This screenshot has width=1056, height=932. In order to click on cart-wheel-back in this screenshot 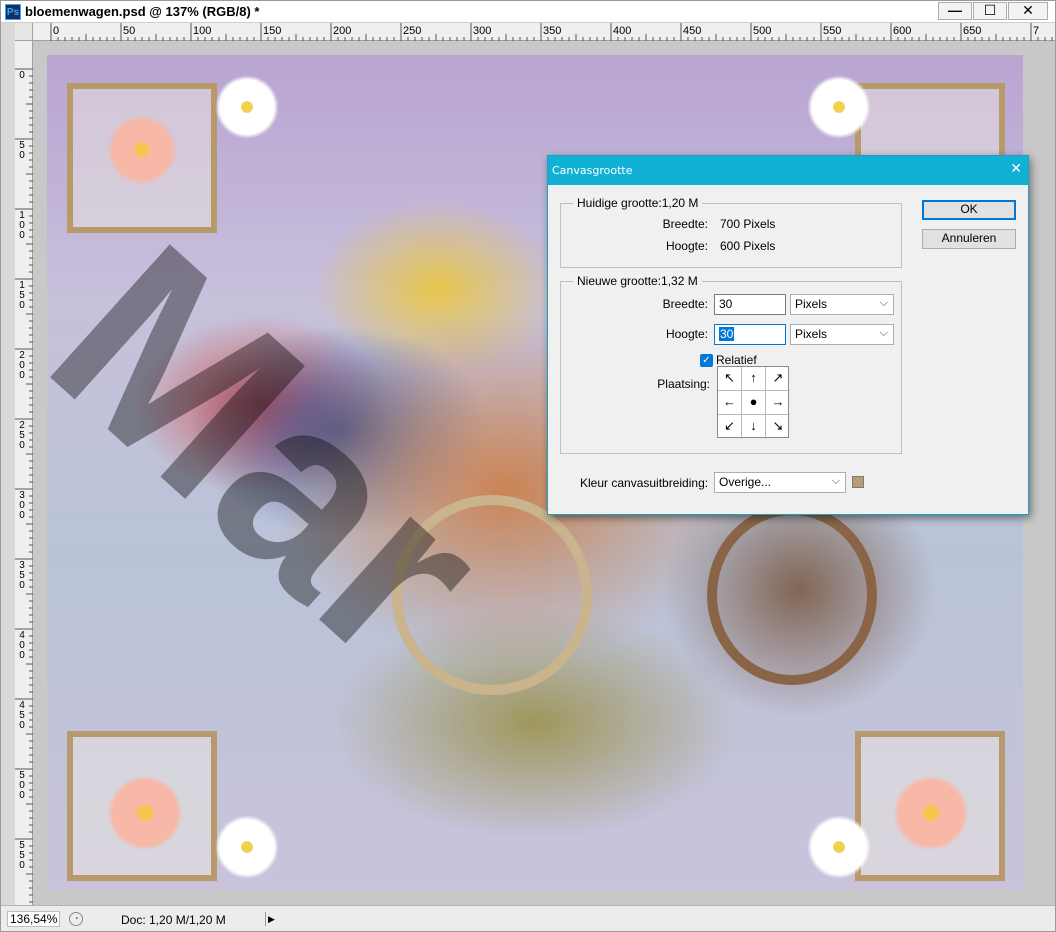, I will do `click(792, 595)`.